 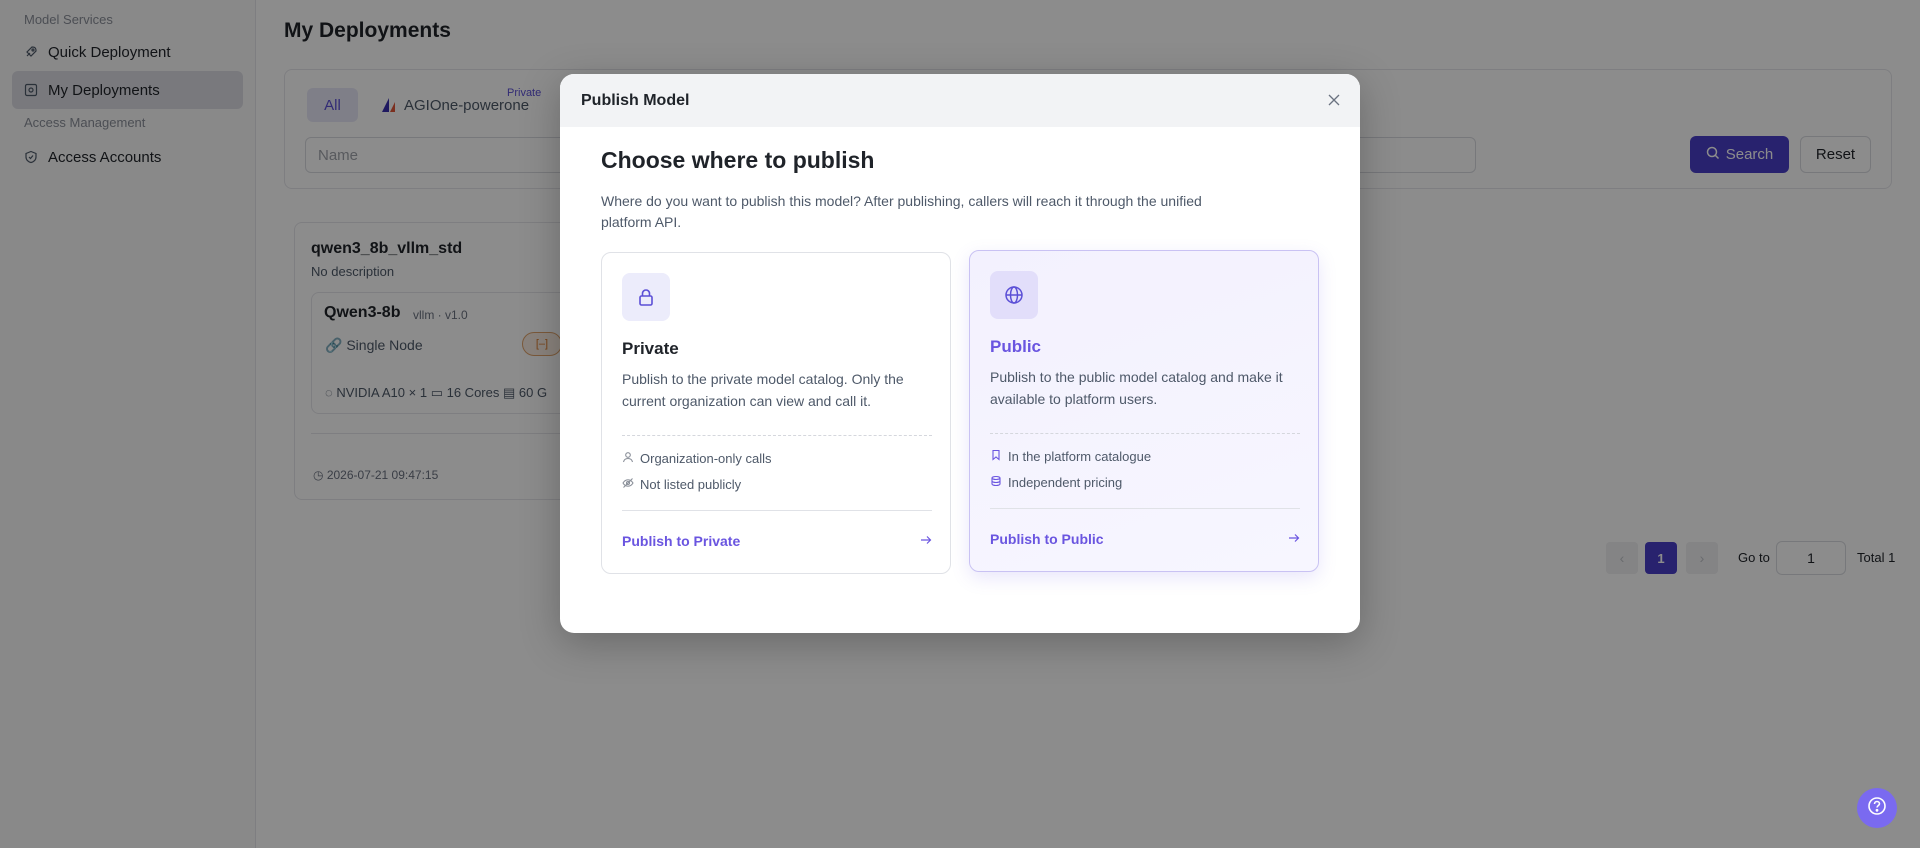 I want to click on modal-heading: Choose where to publish, so click(x=738, y=160).